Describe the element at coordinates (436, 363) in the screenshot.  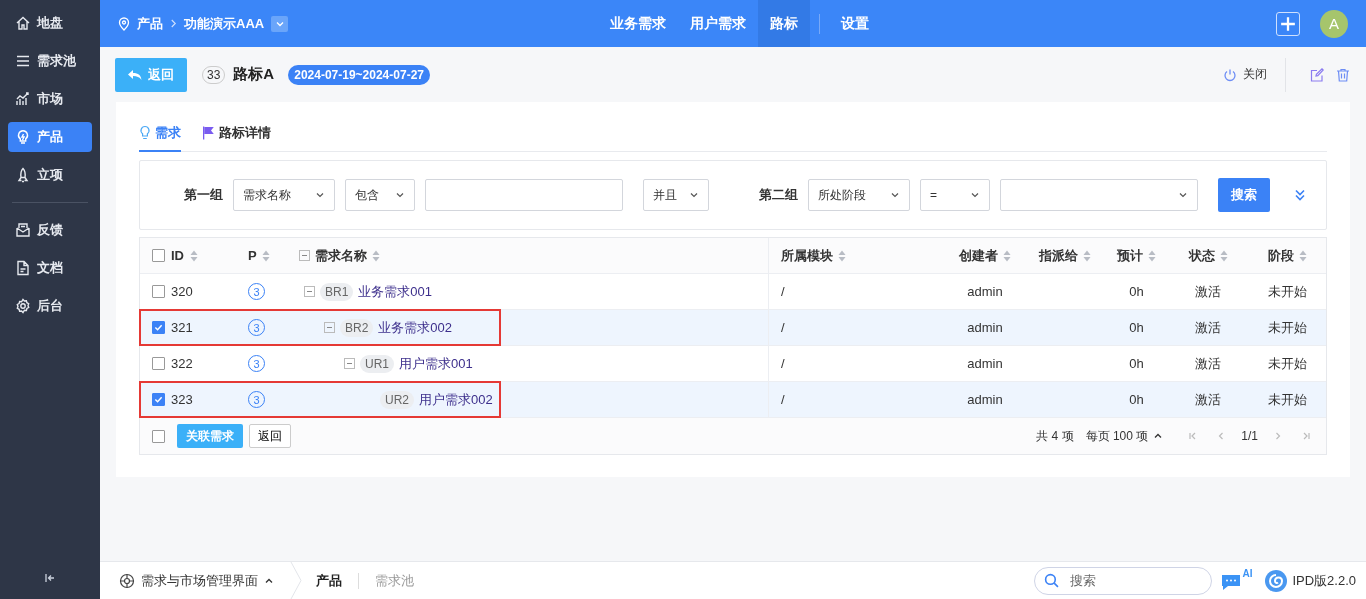
I see `requirement-link: 用户需求001` at that location.